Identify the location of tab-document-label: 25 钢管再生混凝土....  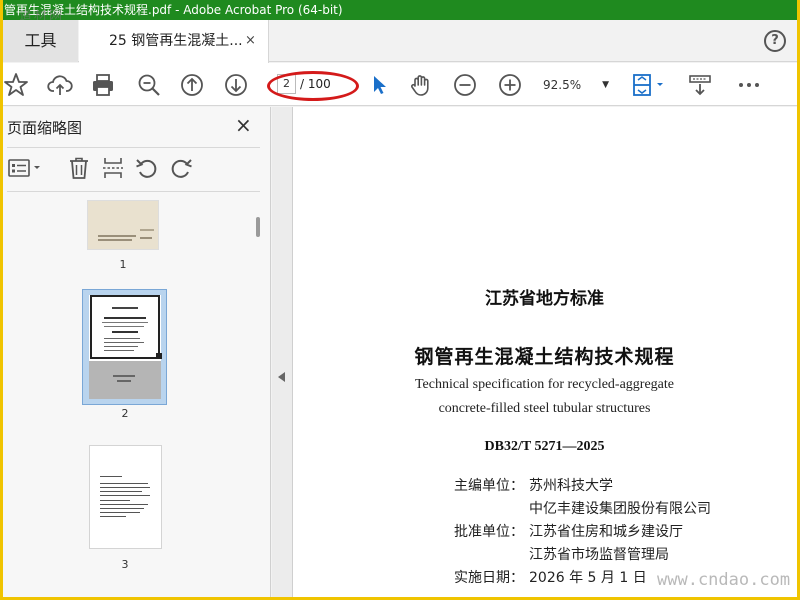
(176, 41).